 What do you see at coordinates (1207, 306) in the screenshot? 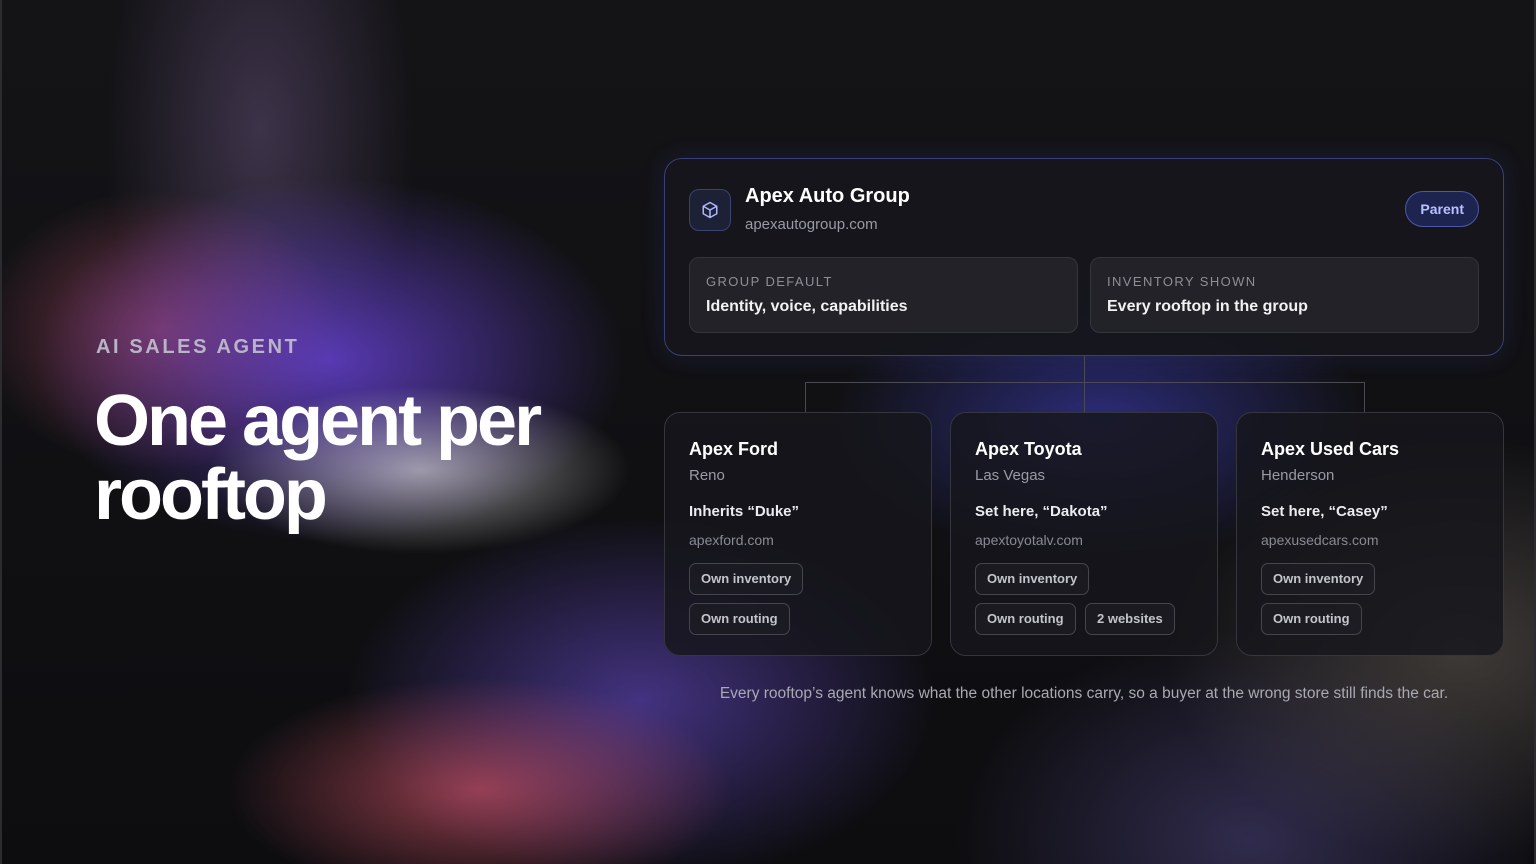
I see `info-value: Every rooftop in the group` at bounding box center [1207, 306].